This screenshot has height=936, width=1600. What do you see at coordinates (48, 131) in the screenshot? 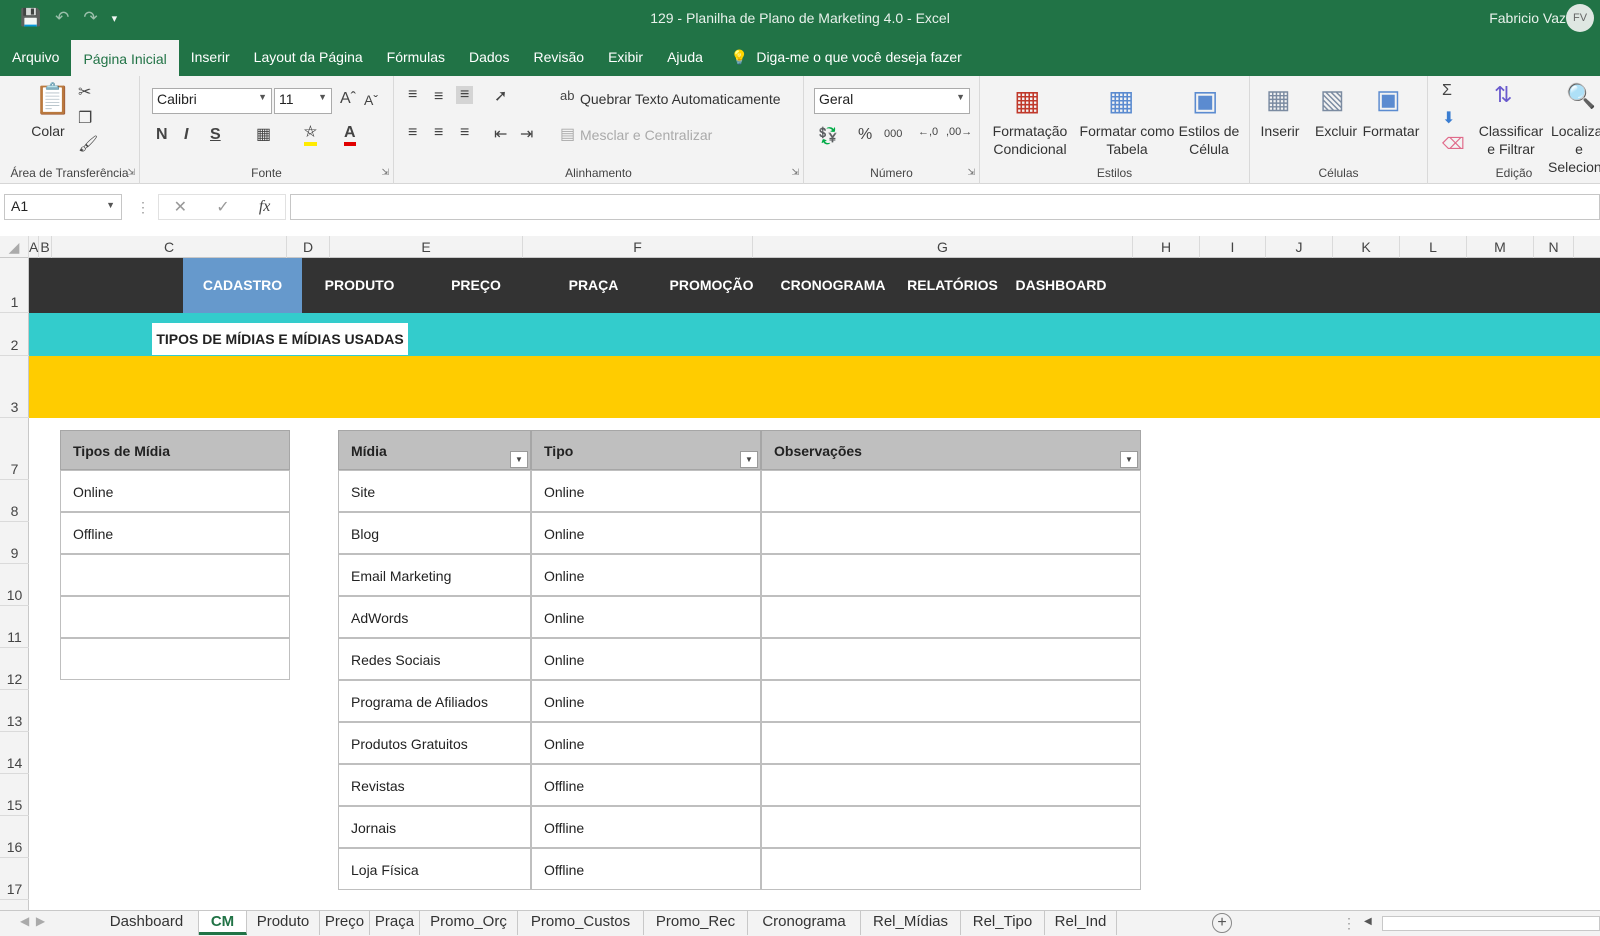
I see `paste-button: Colar` at bounding box center [48, 131].